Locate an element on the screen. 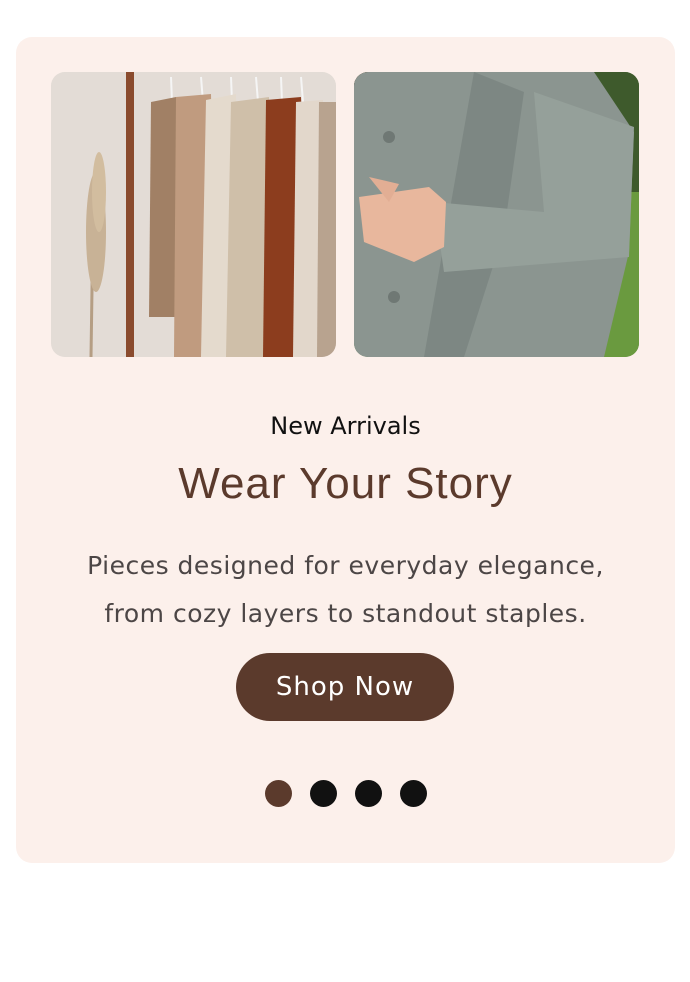 The width and height of the screenshot is (690, 982). section-eyebrow: New Arrivals is located at coordinates (345, 426).